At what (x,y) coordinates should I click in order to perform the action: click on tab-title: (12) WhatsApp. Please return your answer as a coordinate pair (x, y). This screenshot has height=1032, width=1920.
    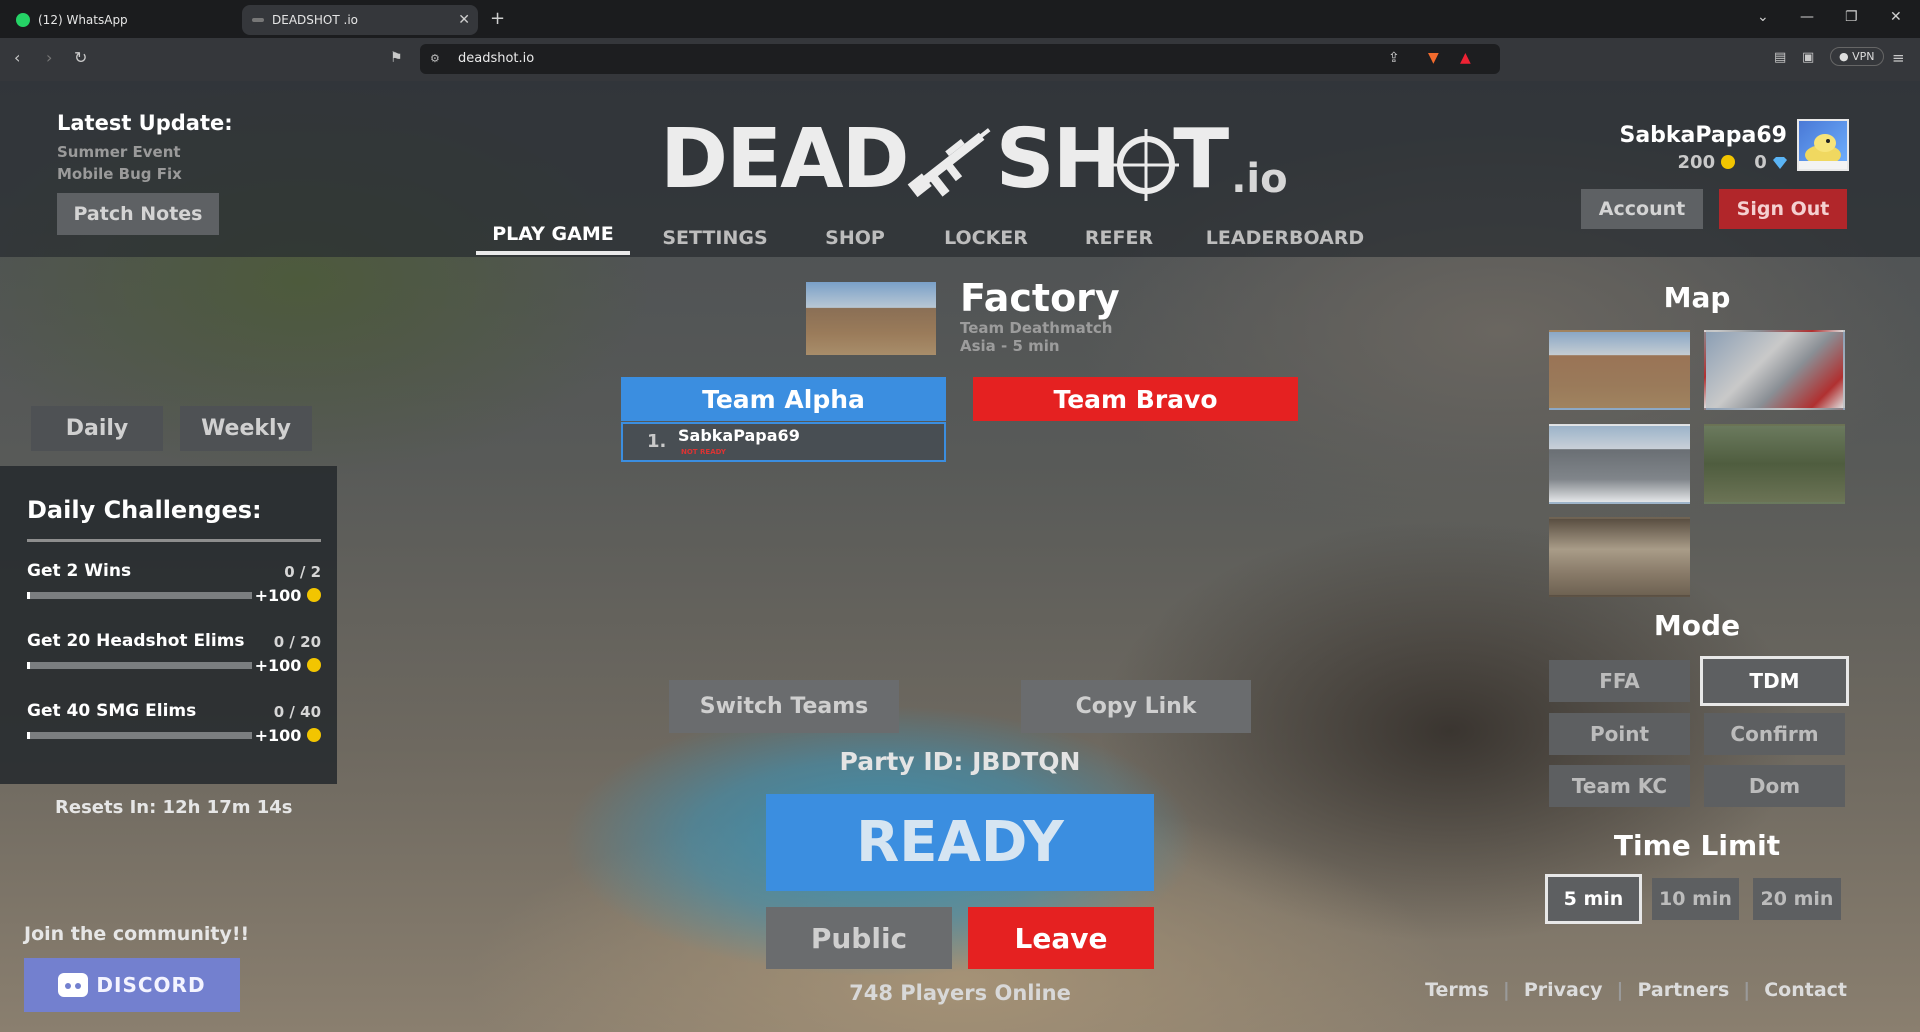
    Looking at the image, I should click on (83, 20).